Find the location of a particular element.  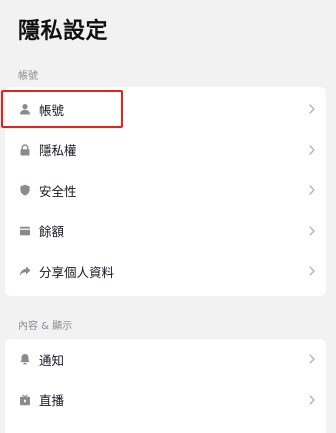

settings-item-privacy: 隱私權 is located at coordinates (165, 150).